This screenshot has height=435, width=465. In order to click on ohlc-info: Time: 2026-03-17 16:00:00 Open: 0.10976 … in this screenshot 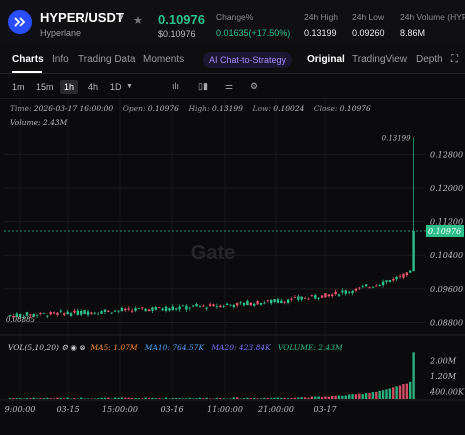, I will do `click(190, 108)`.